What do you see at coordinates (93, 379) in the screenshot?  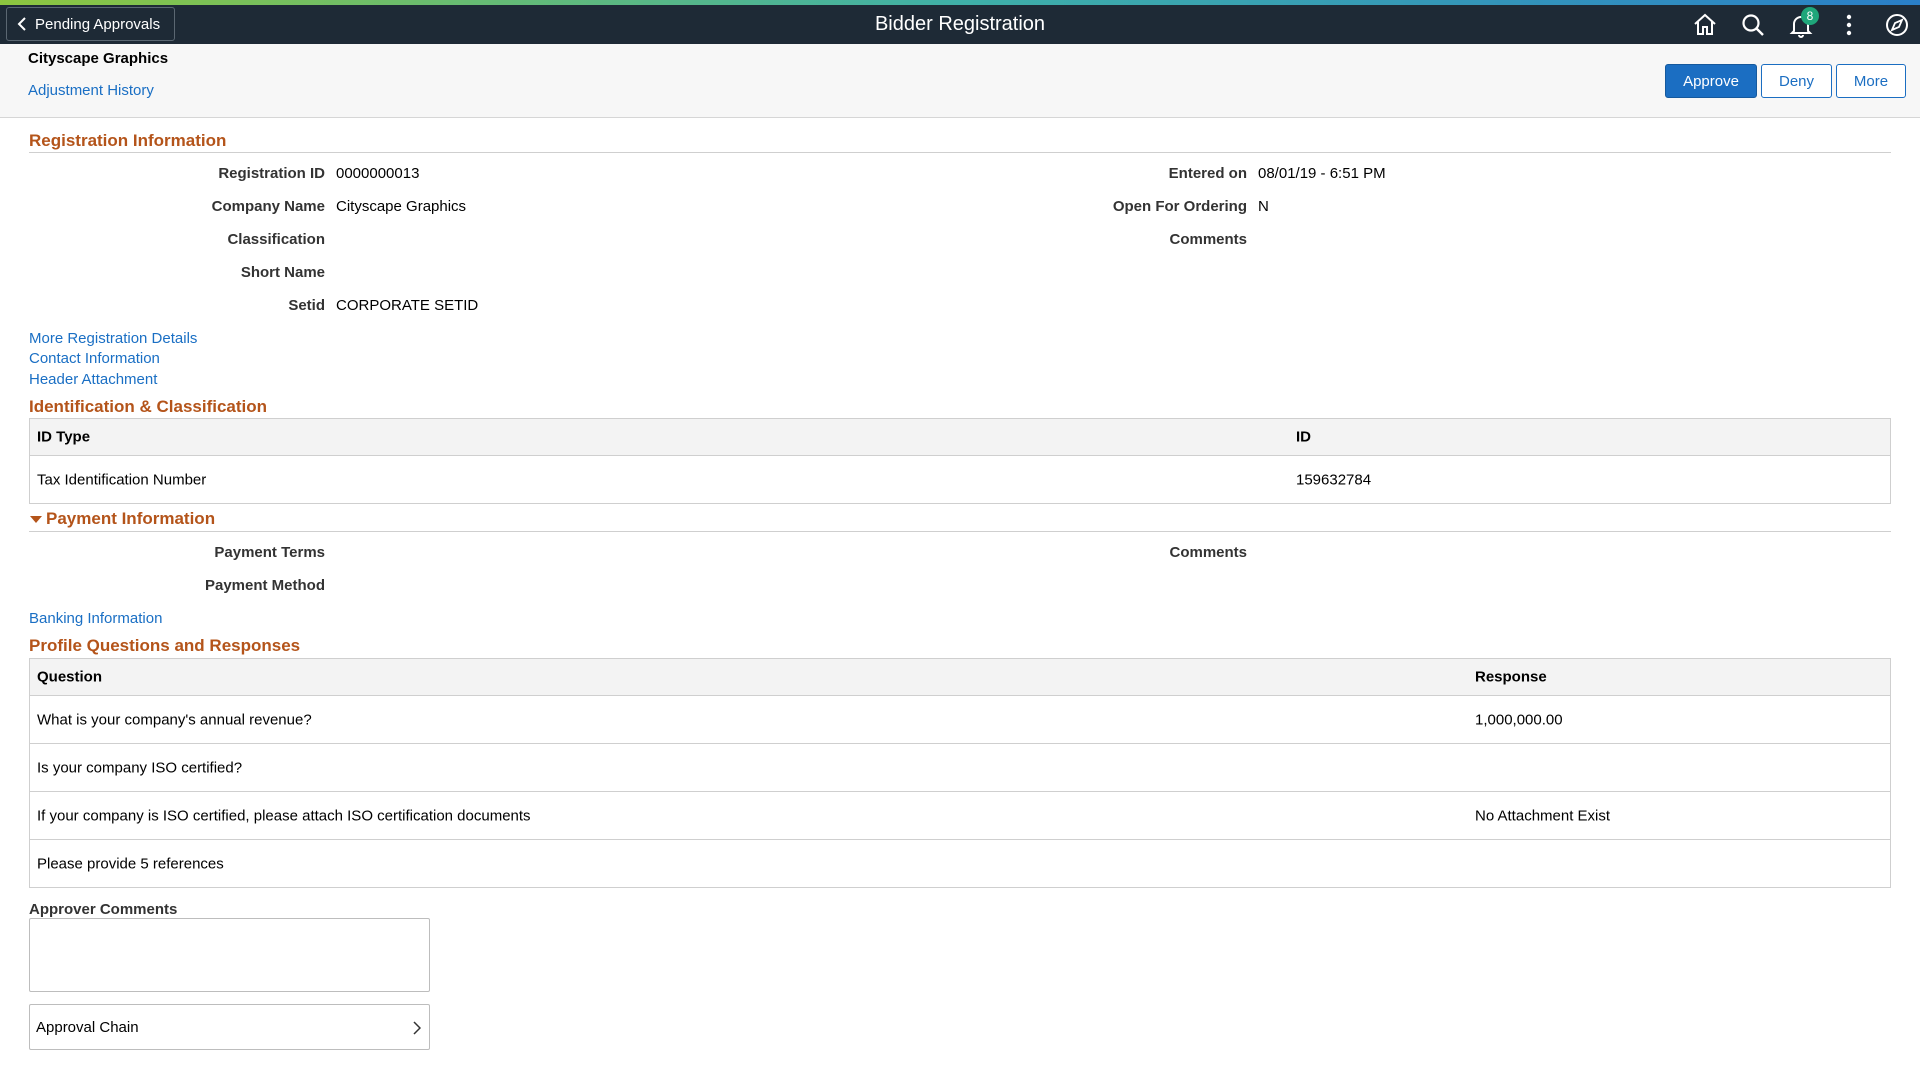 I see `header-attachment-link: Header Attachment` at bounding box center [93, 379].